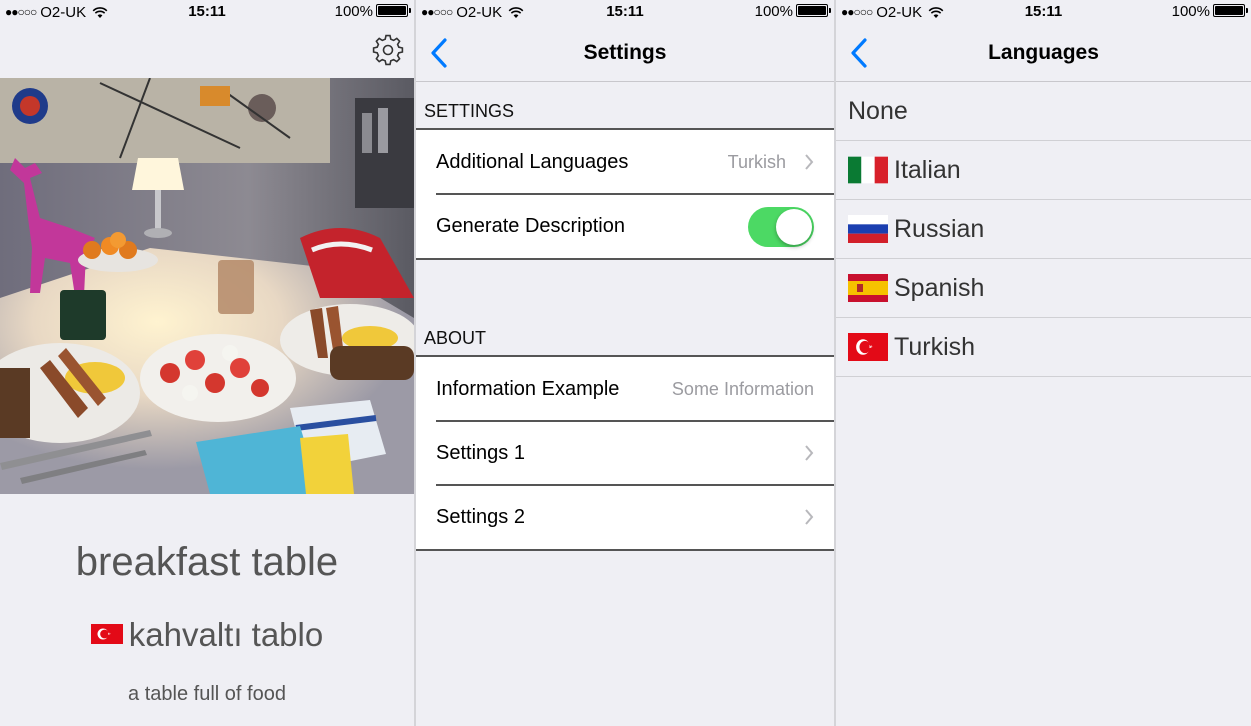 This screenshot has width=1251, height=726. I want to click on navigation-bar: Settings, so click(625, 53).